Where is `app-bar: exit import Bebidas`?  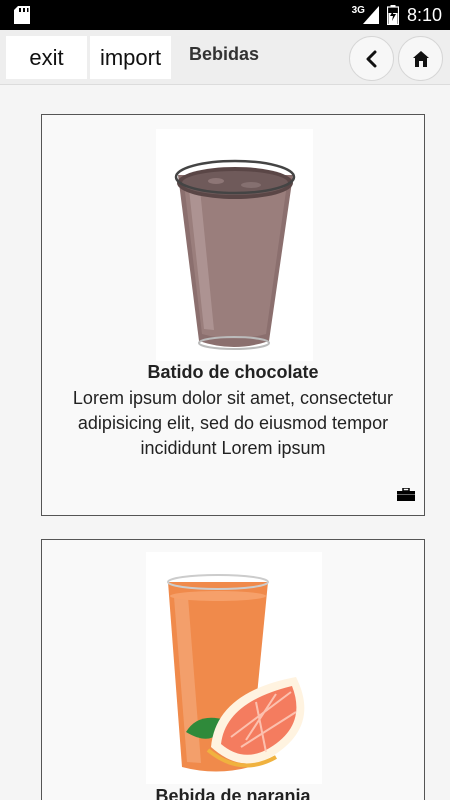
app-bar: exit import Bebidas is located at coordinates (225, 57).